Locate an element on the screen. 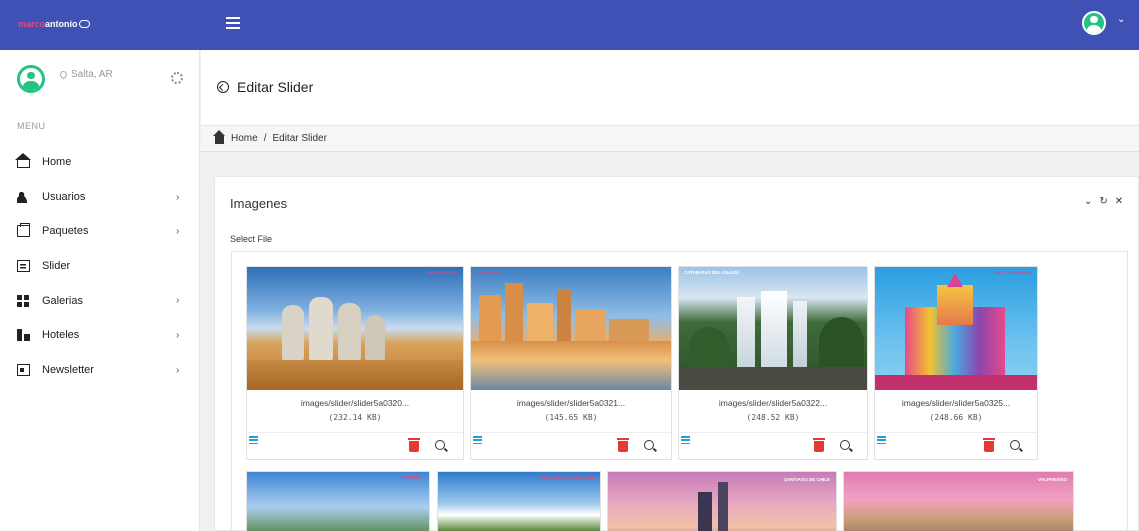 The width and height of the screenshot is (1139, 531). image-watermark: marcoantonio is located at coordinates (442, 272).